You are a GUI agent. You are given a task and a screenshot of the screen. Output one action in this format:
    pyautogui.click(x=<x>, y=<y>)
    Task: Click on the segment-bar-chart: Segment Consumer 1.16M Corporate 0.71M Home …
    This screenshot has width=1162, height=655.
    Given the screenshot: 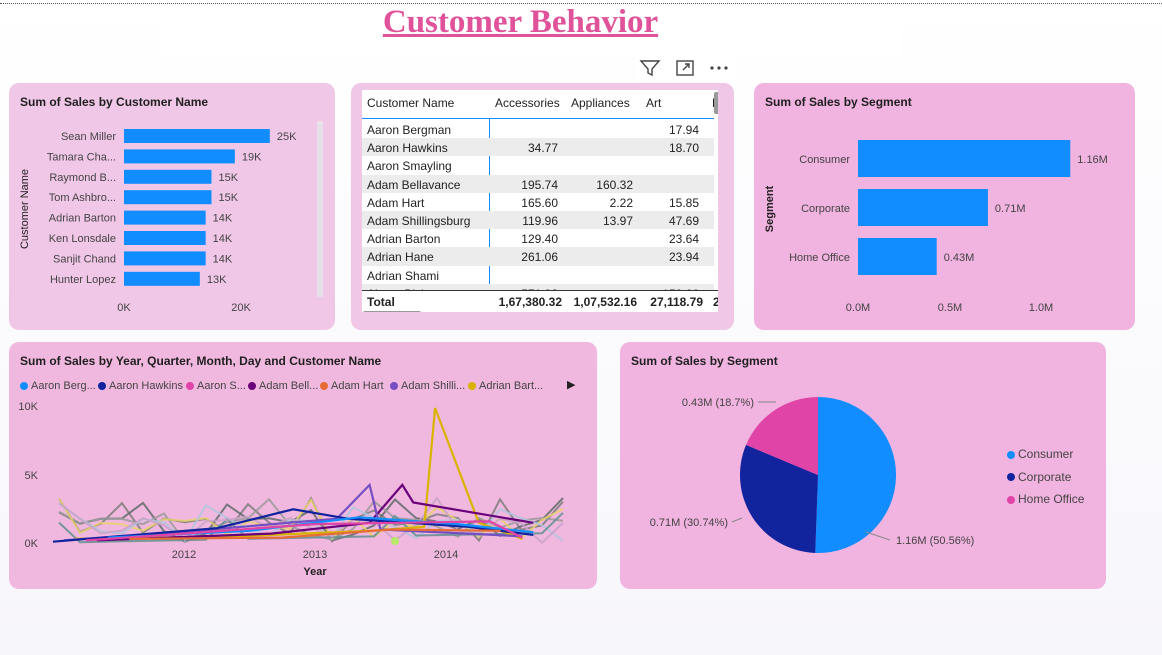 What is the action you would take?
    pyautogui.click(x=936, y=227)
    